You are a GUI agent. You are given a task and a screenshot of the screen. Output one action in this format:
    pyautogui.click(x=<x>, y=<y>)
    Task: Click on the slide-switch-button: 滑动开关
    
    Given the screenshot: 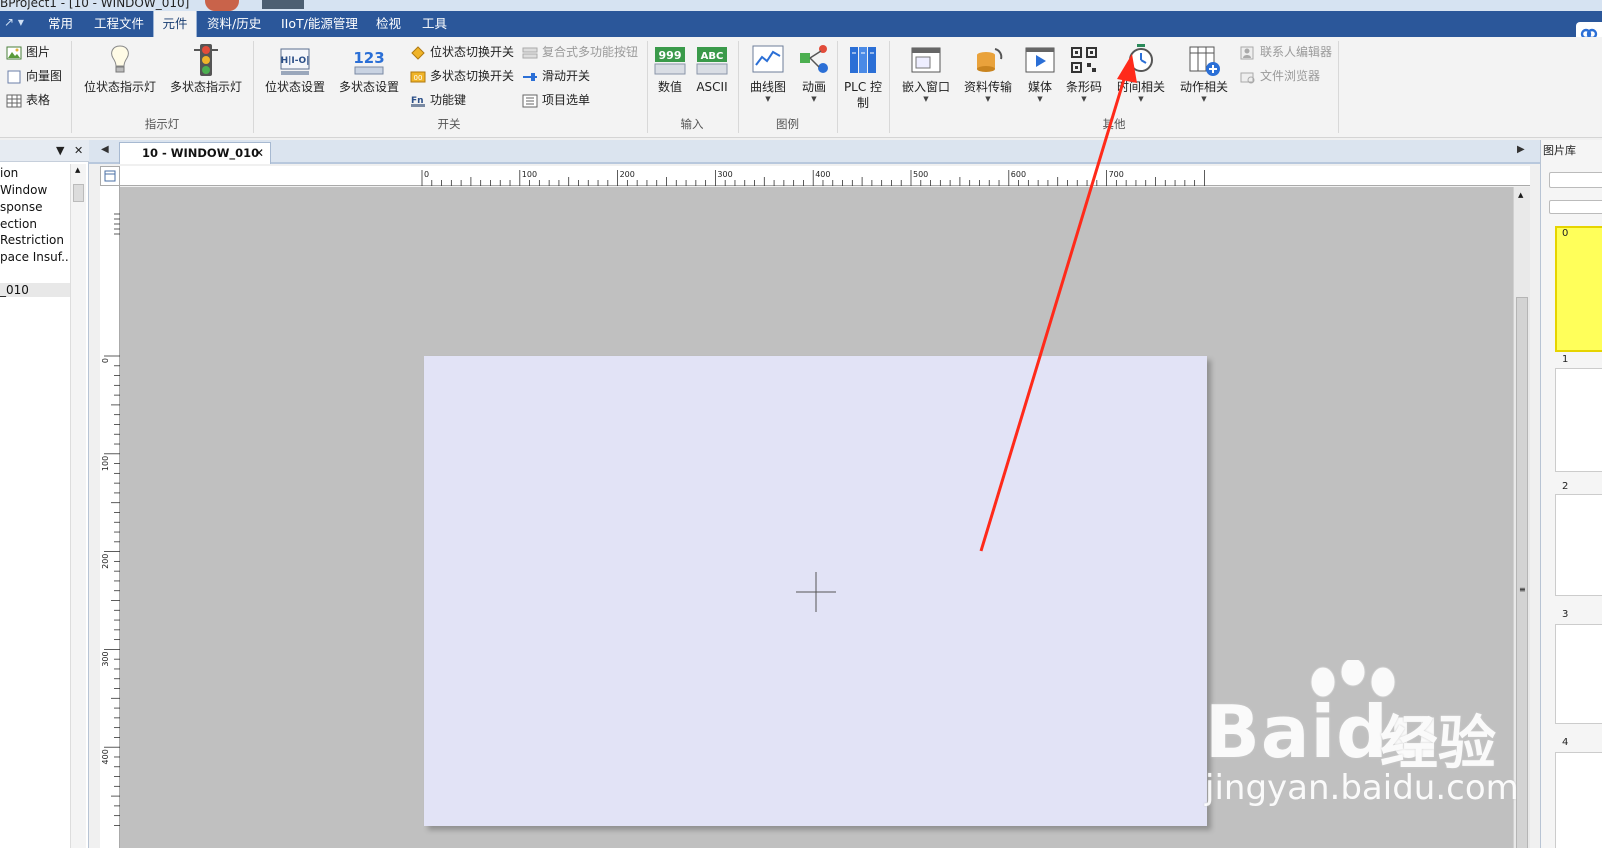 What is the action you would take?
    pyautogui.click(x=556, y=76)
    